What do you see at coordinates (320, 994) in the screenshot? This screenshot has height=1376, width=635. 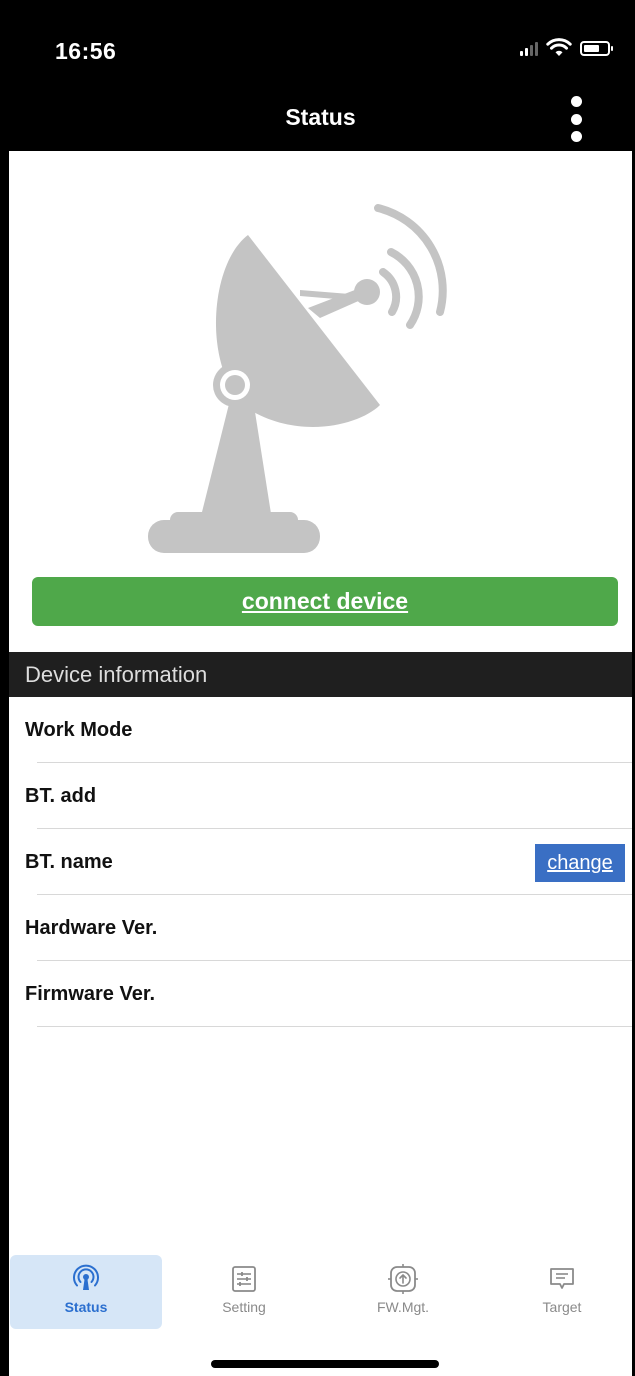 I see `info-row-firmware-version: Firmware Ver.` at bounding box center [320, 994].